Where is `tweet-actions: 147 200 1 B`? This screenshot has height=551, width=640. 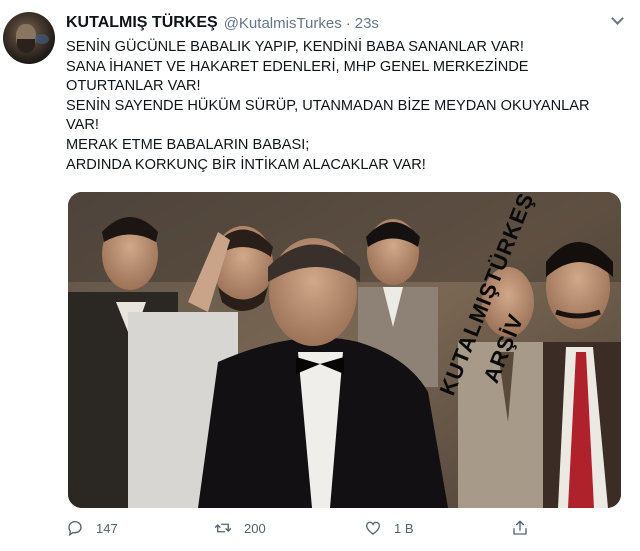
tweet-actions: 147 200 1 B is located at coordinates (326, 528).